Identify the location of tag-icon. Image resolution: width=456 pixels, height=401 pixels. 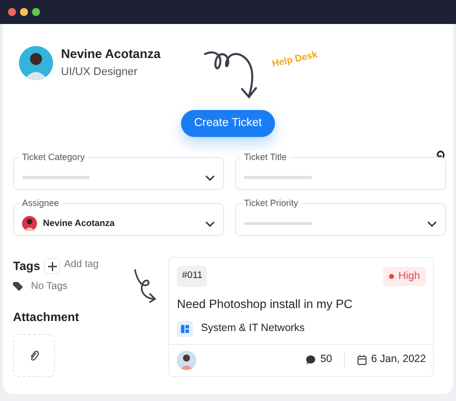
(18, 287).